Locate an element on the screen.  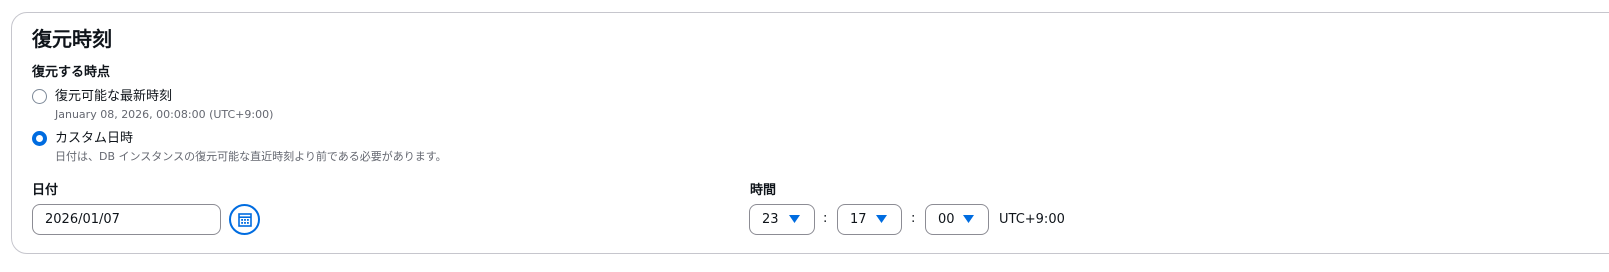
calendar-button is located at coordinates (244, 219).